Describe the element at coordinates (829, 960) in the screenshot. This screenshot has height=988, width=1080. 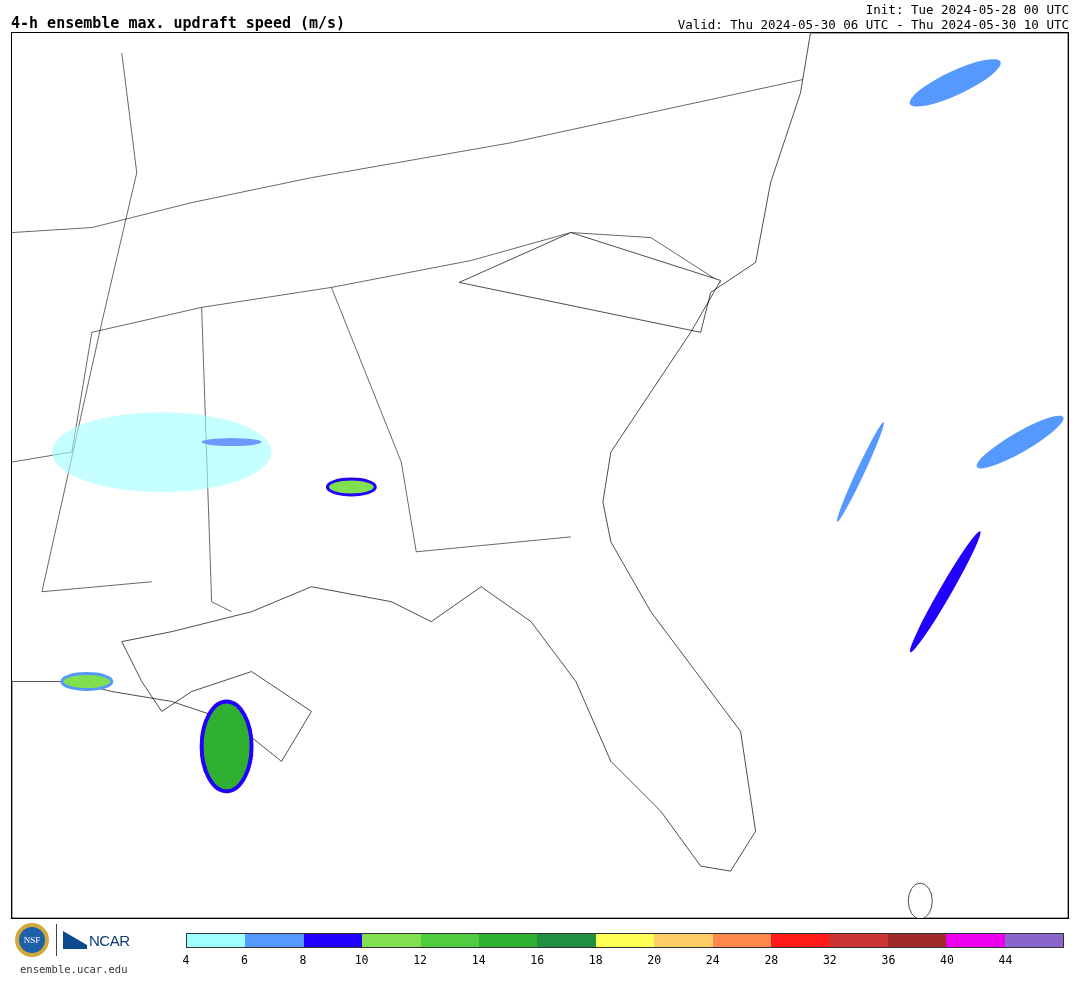
I see `tick-label: 32` at that location.